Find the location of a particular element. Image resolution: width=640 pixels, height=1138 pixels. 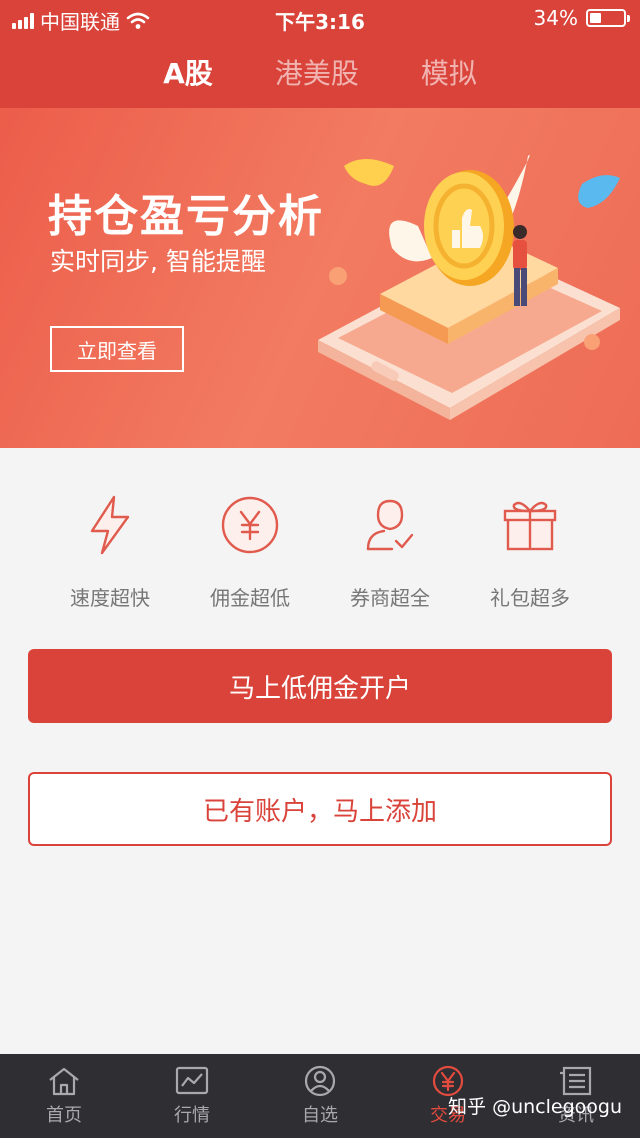

market-tabs: A股 港美股 模拟 is located at coordinates (320, 72).